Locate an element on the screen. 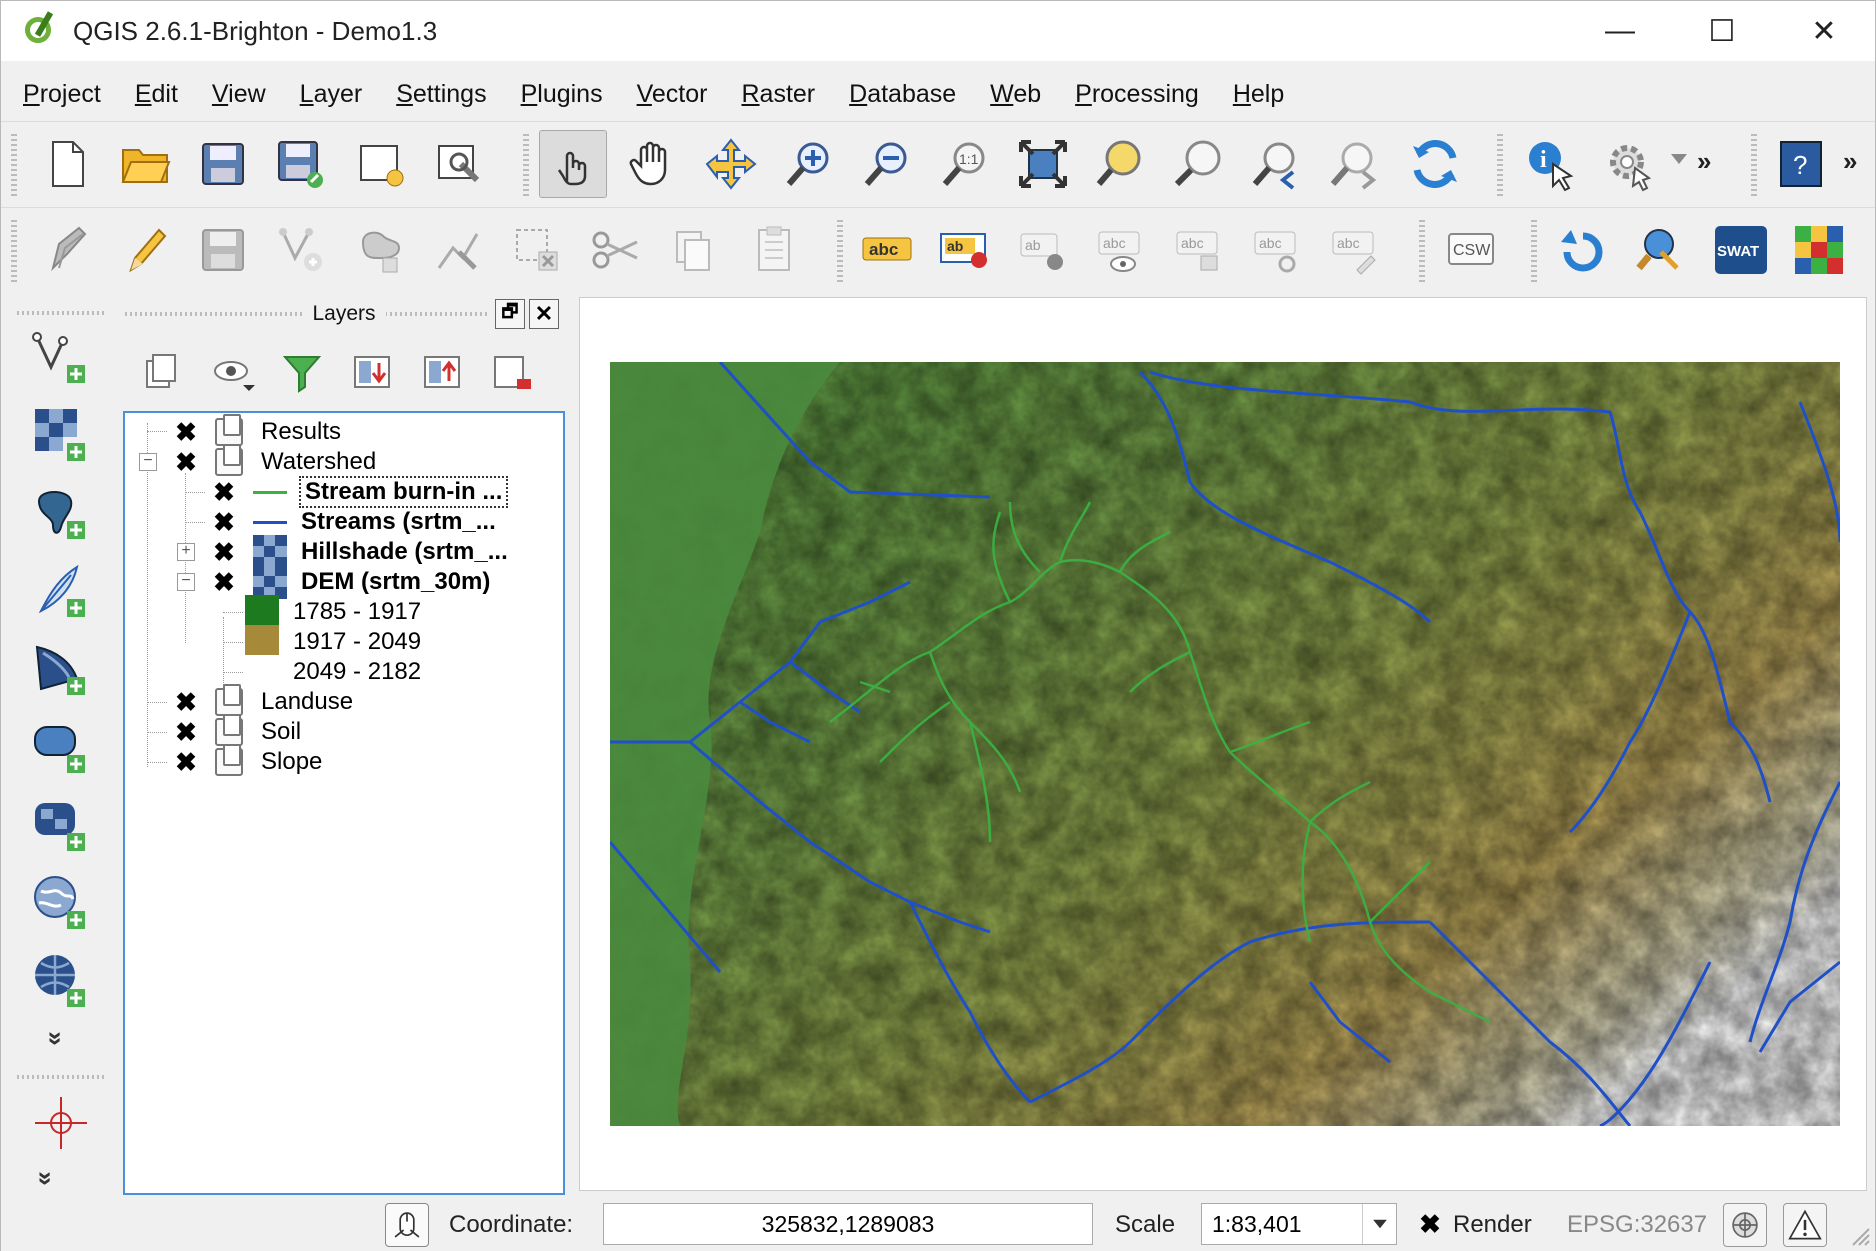  float-panel-button: 🗗 is located at coordinates (510, 314).